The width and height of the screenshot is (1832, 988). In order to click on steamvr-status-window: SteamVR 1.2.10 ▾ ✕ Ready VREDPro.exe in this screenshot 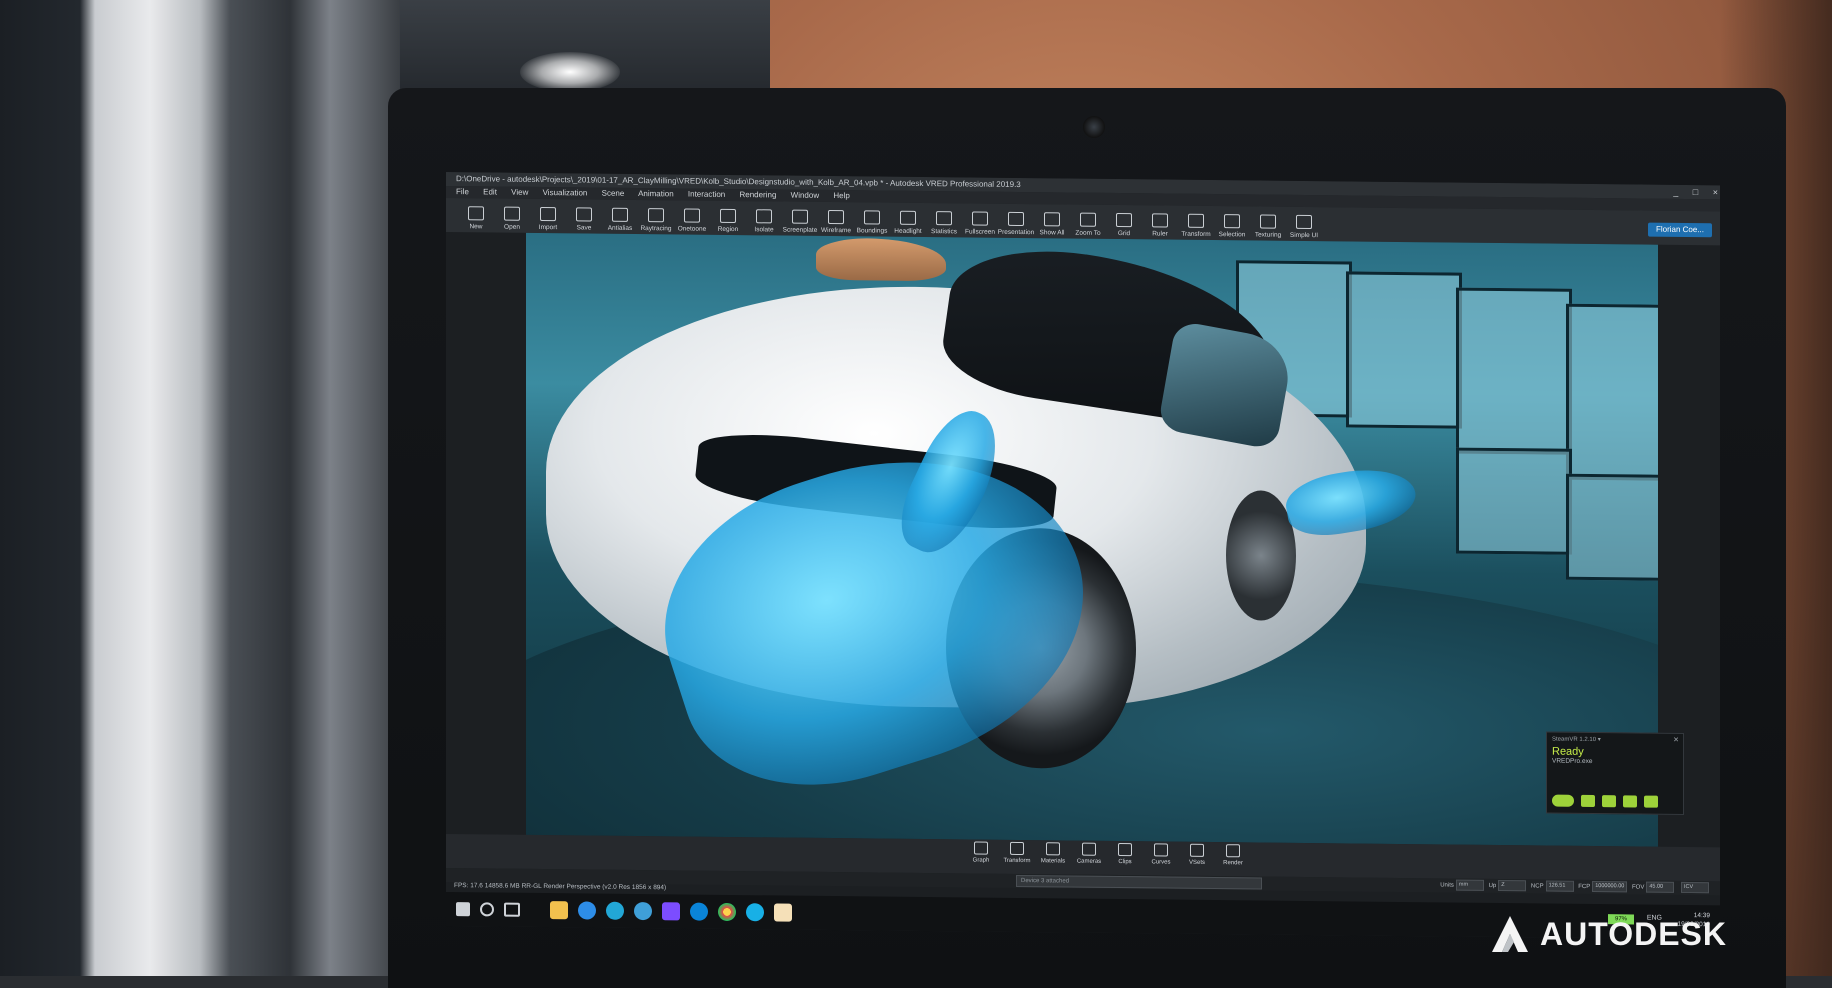, I will do `click(1615, 773)`.